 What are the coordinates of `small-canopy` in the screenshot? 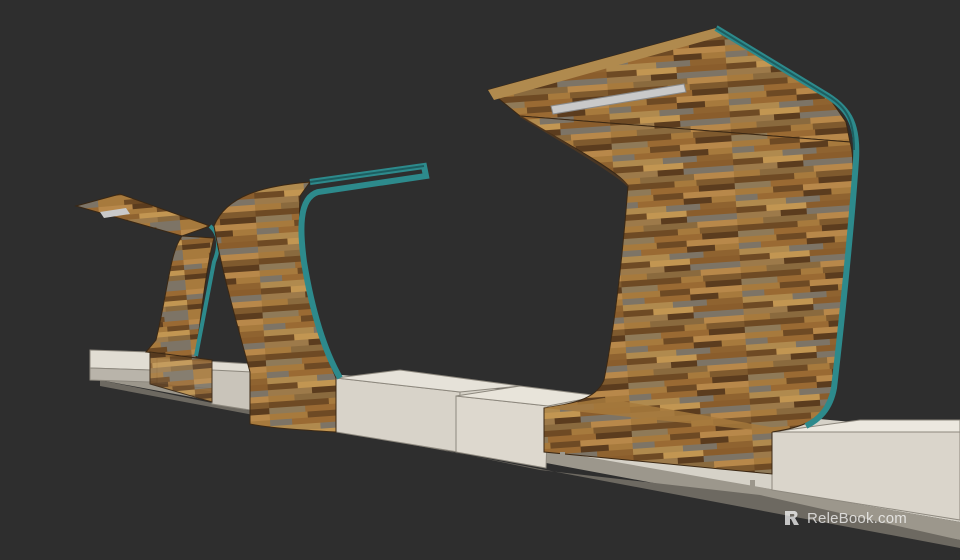 It's located at (147, 276).